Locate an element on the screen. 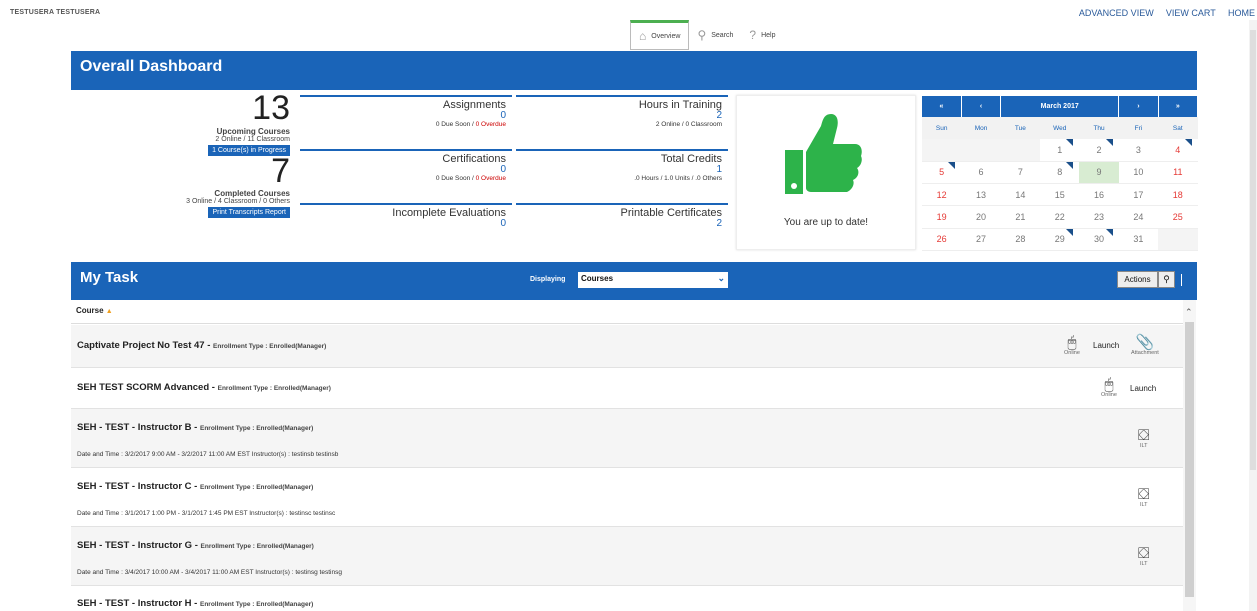 This screenshot has height=611, width=1257. cal-day: 23 is located at coordinates (1099, 217).